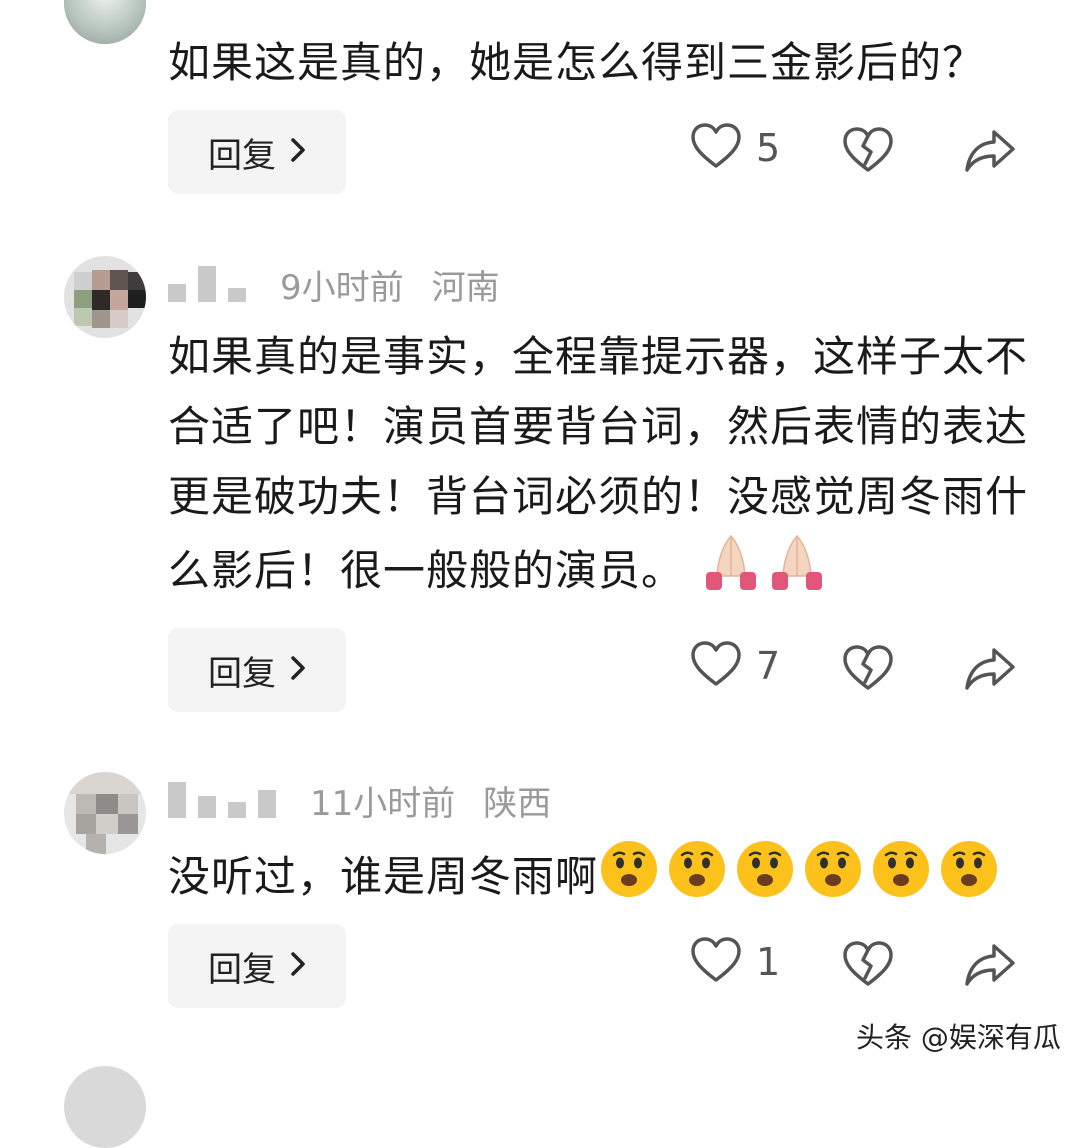 The height and width of the screenshot is (1148, 1078). I want to click on like-button: 7, so click(735, 666).